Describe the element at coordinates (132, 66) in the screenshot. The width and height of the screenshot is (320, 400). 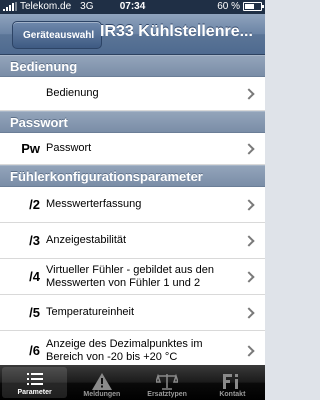
I see `section-header-bedienung: Bedienung` at that location.